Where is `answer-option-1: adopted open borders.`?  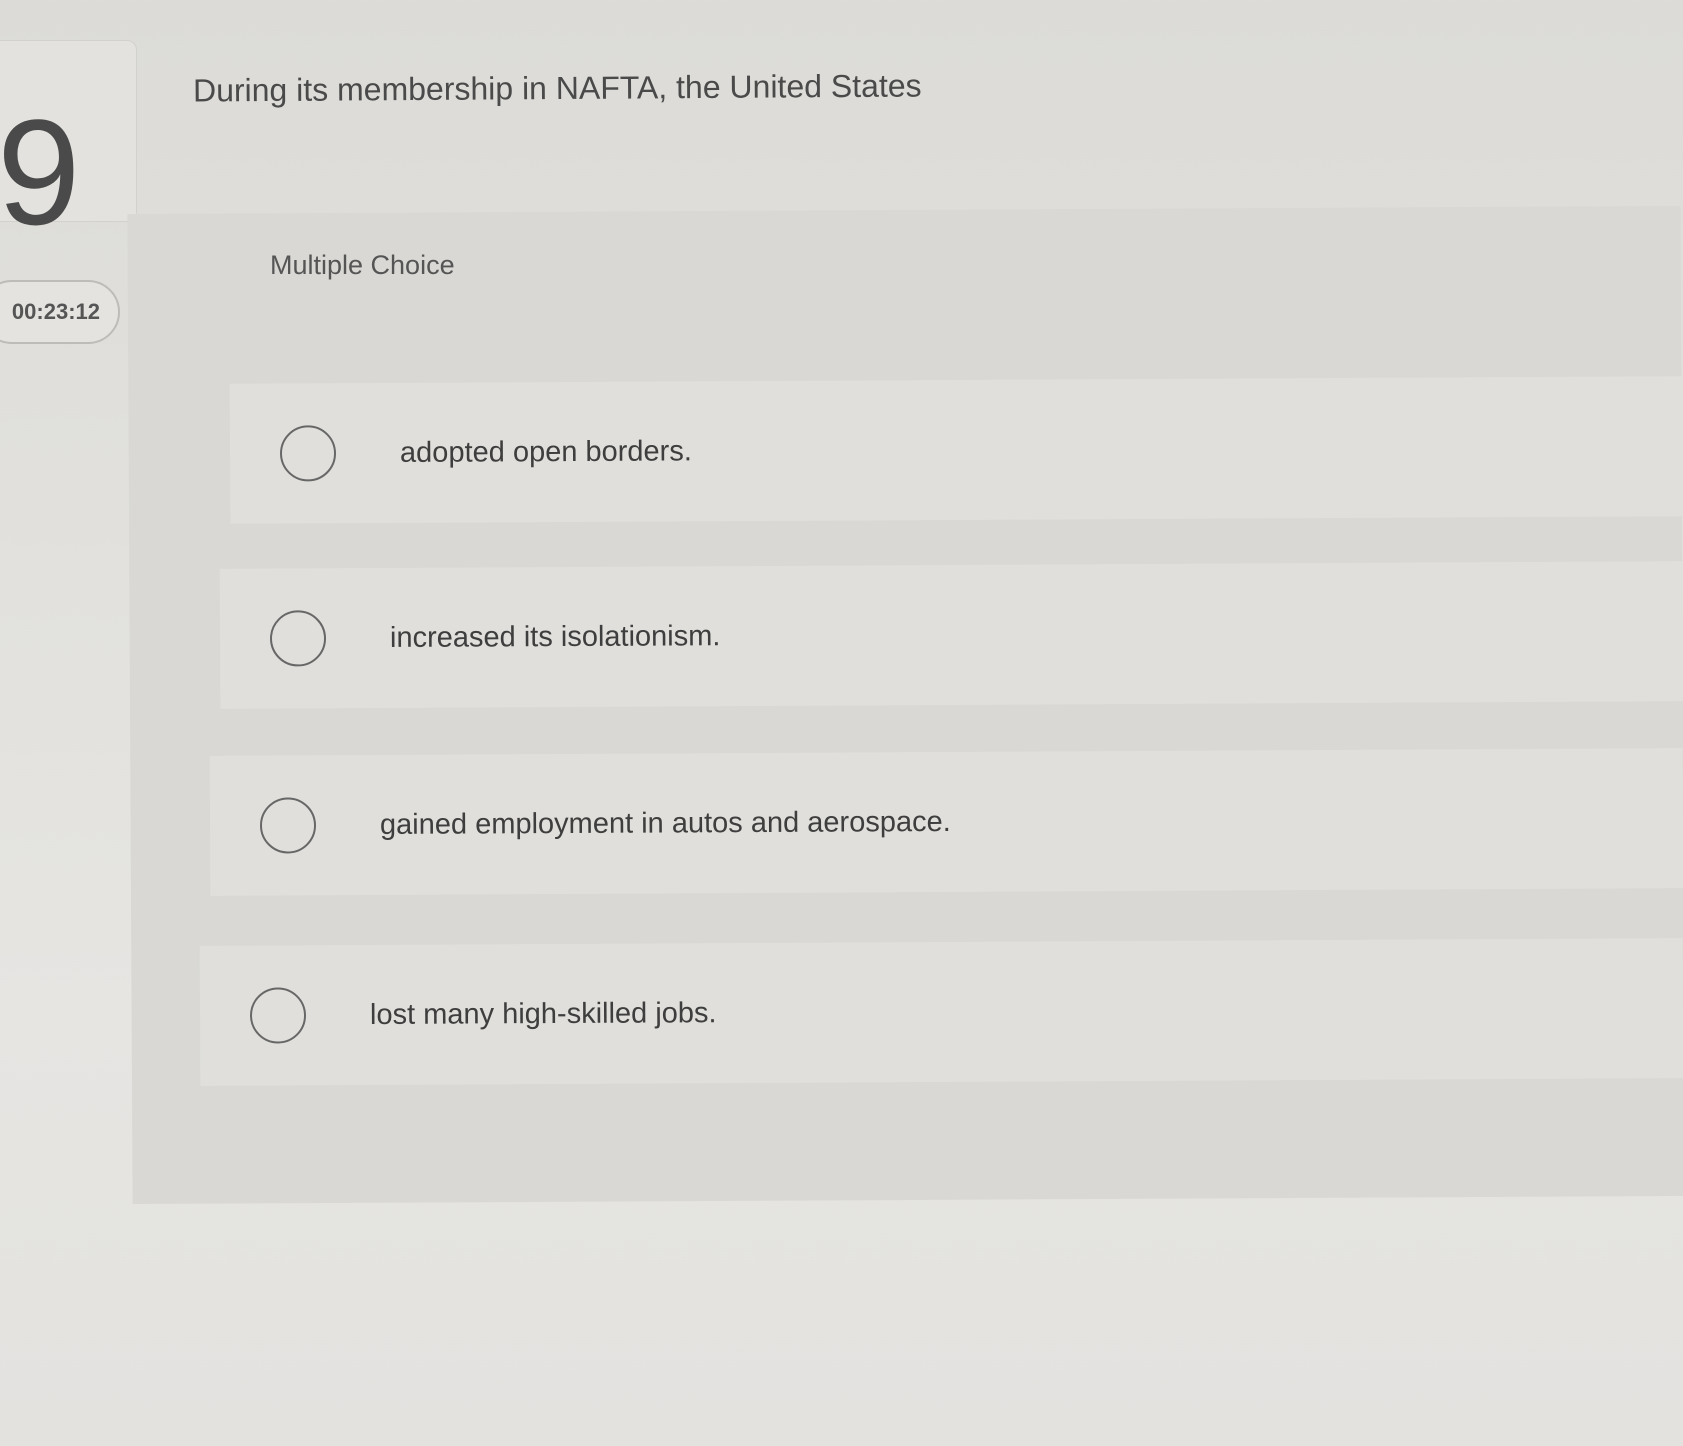 answer-option-1: adopted open borders. is located at coordinates (956, 450).